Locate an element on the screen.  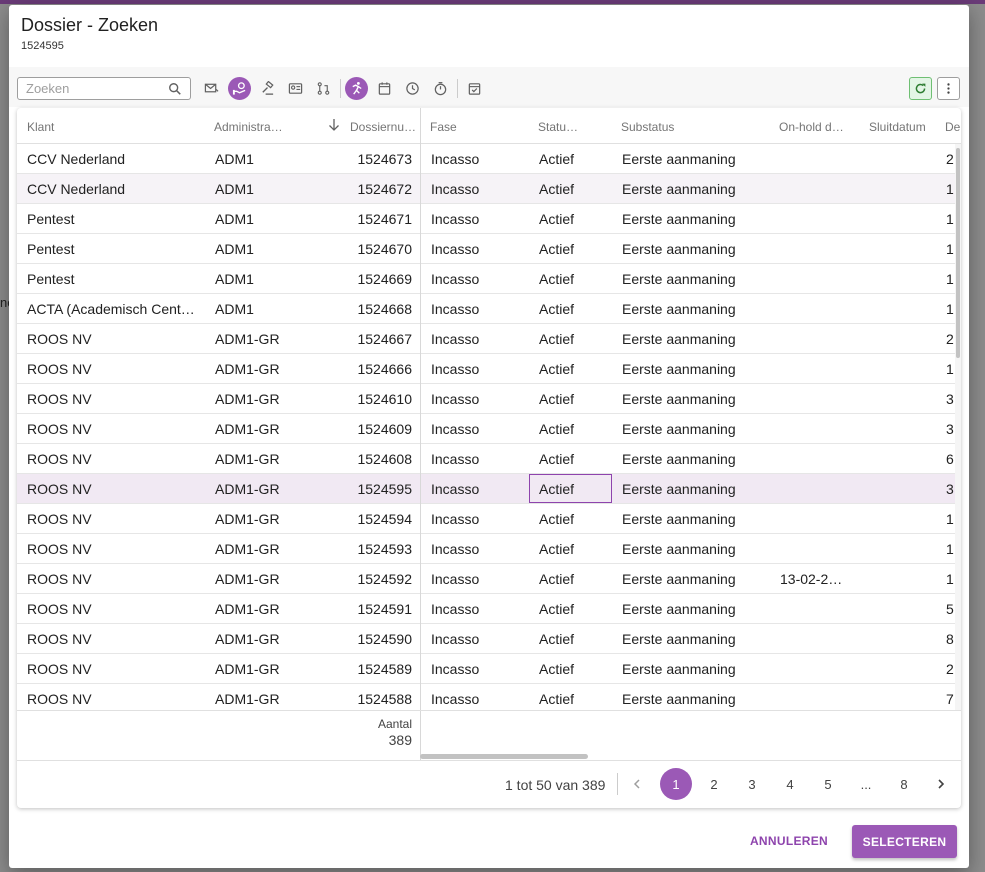
cell-de: 8 is located at coordinates (950, 639).